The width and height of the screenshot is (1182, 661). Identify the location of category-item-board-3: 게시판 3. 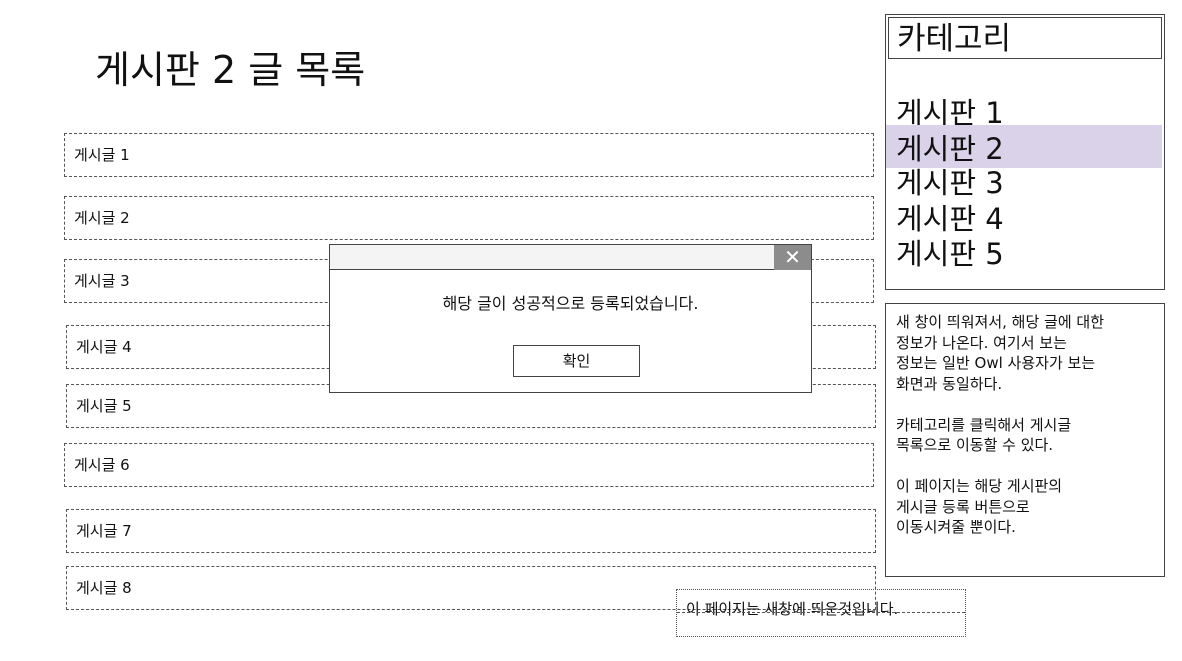
(1024, 183).